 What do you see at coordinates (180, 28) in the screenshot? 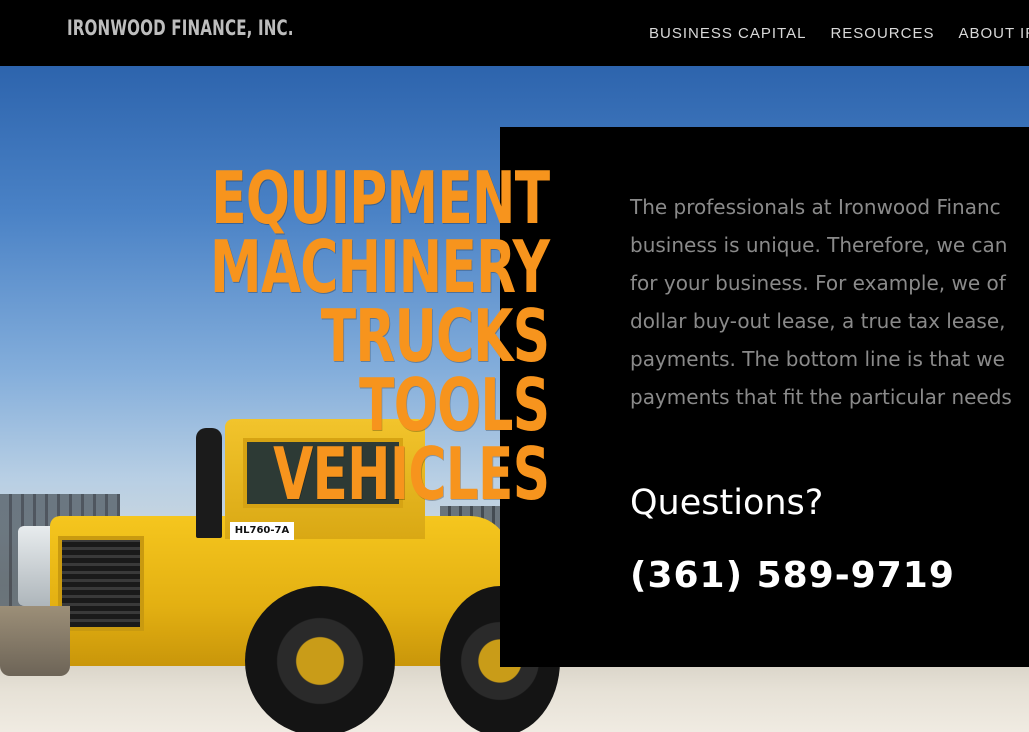
I see `brand-logo: IRONWOOD FINANCE, INC.` at bounding box center [180, 28].